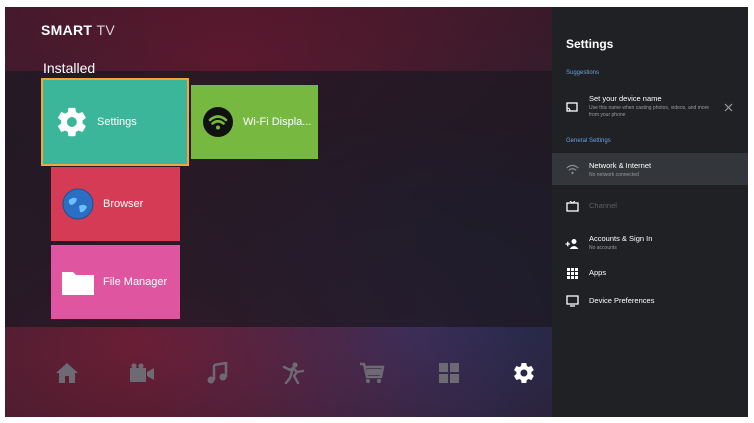  What do you see at coordinates (572, 107) in the screenshot?
I see `cast-icon` at bounding box center [572, 107].